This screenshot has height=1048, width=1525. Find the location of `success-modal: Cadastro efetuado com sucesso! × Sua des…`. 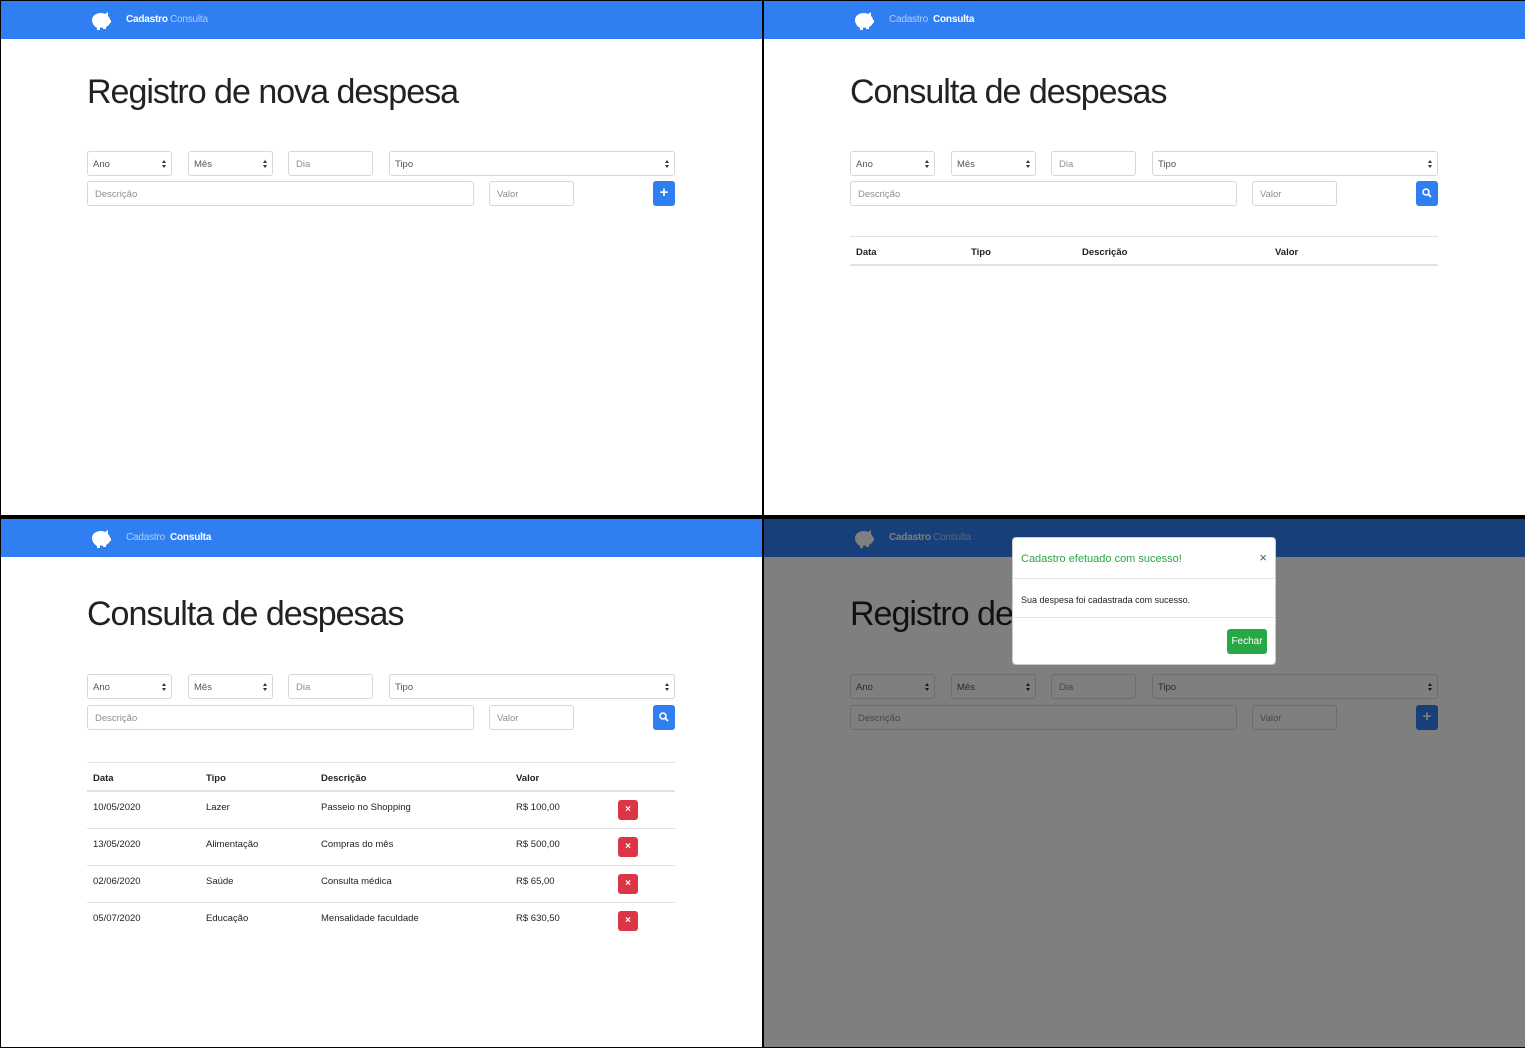

success-modal: Cadastro efetuado com sucesso! × Sua des… is located at coordinates (1144, 601).